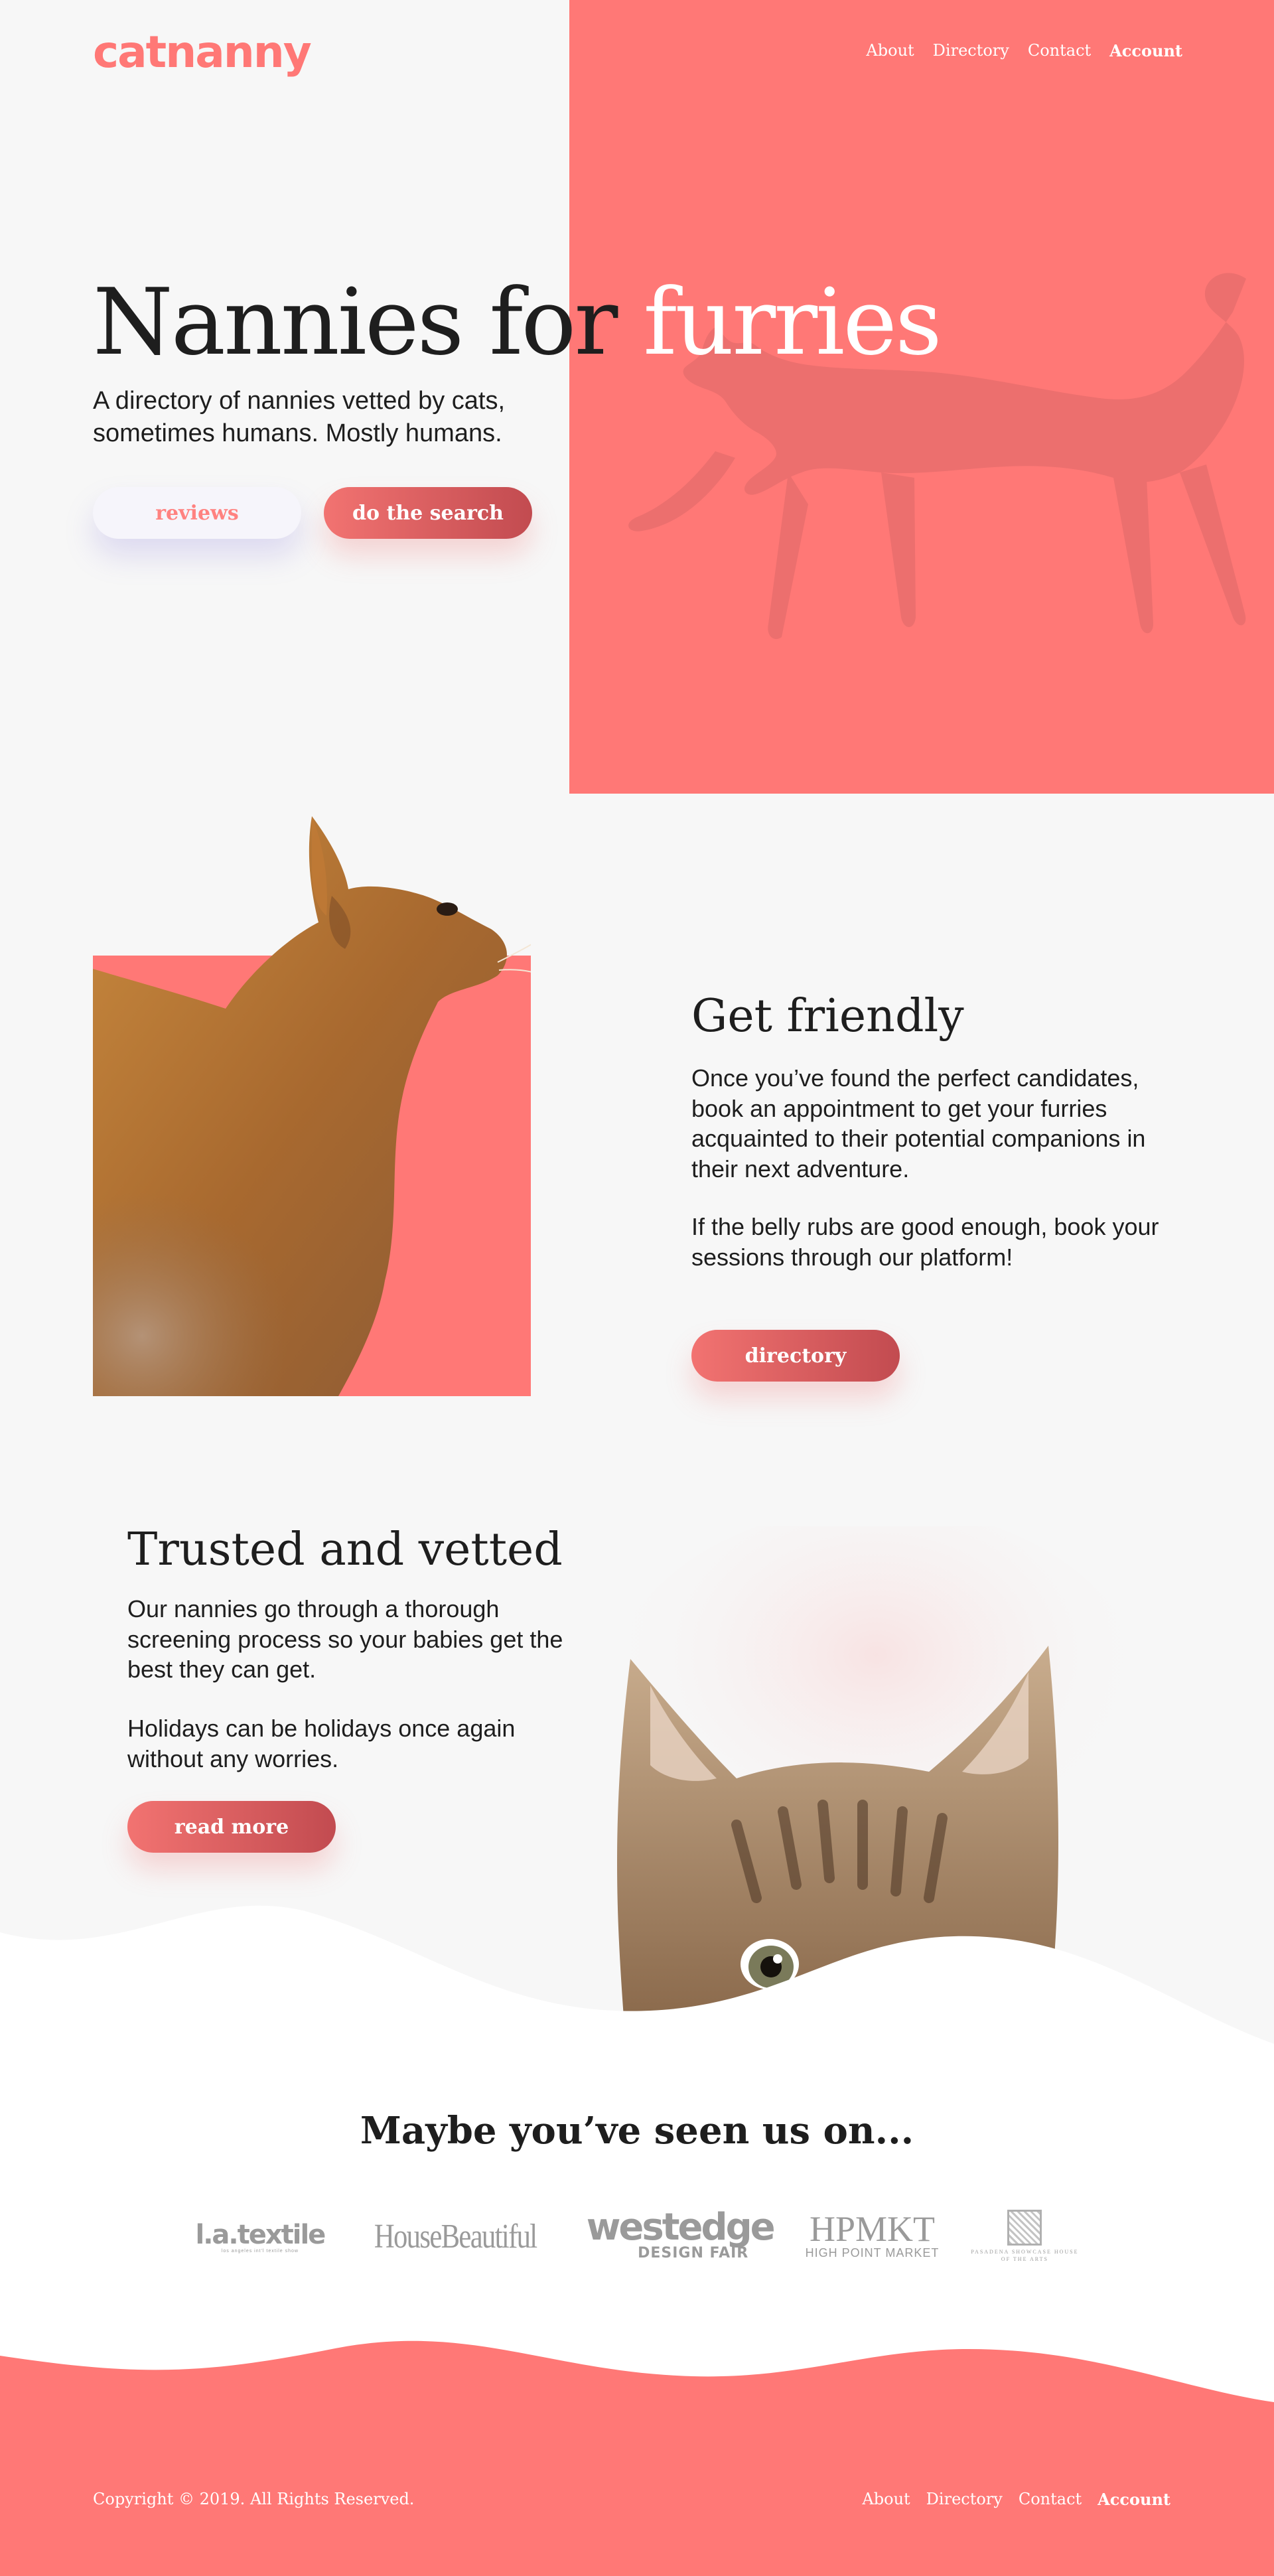 The height and width of the screenshot is (2576, 1274). What do you see at coordinates (793, 323) in the screenshot?
I see `hero-title-light: furries` at bounding box center [793, 323].